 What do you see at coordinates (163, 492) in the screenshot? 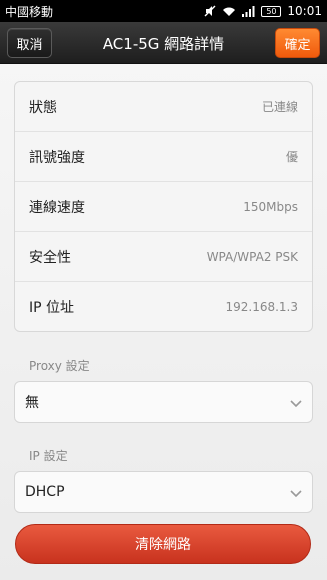
I see `ip-settings-select: DHCP` at bounding box center [163, 492].